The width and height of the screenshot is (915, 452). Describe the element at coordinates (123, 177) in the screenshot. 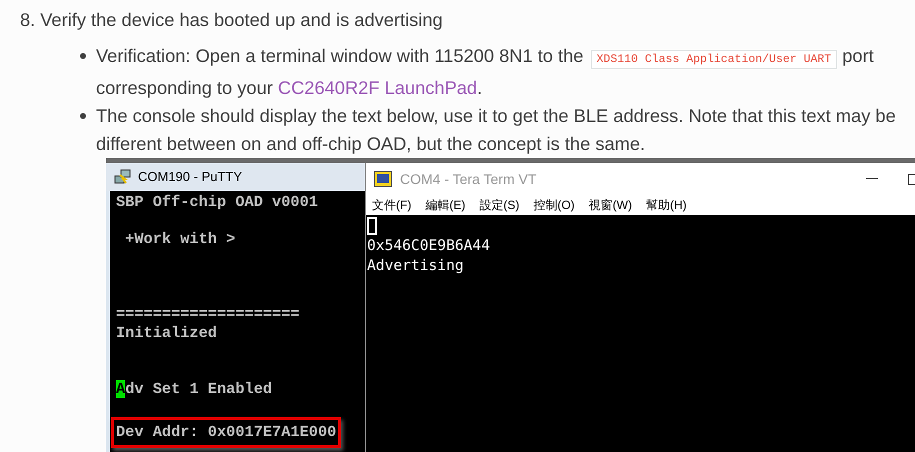

I see `computer-icon` at that location.